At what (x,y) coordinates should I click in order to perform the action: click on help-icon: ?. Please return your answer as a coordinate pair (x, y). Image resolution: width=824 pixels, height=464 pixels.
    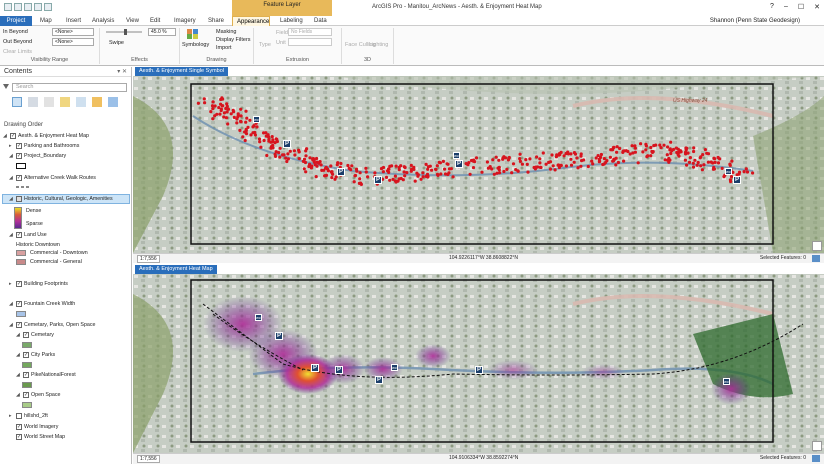
    Looking at the image, I should click on (772, 7).